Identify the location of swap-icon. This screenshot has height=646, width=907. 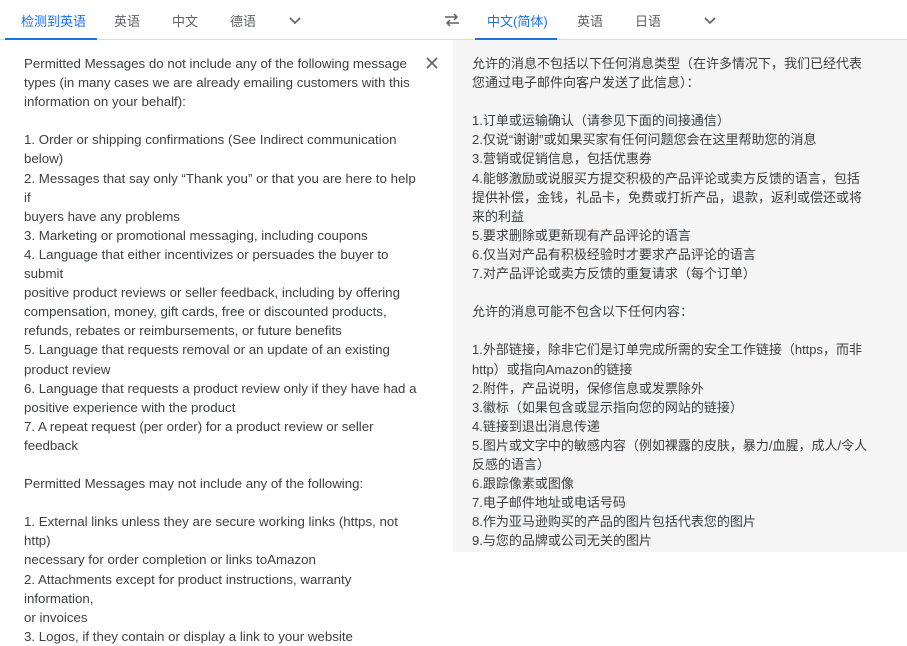
(452, 20).